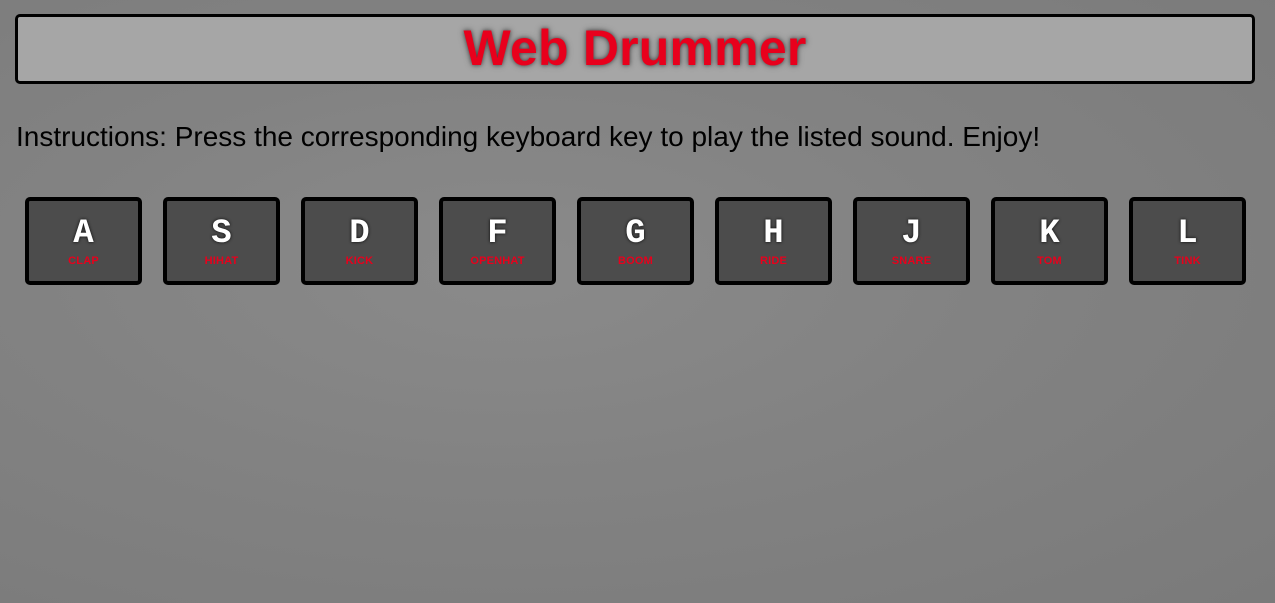 The image size is (1275, 603). What do you see at coordinates (497, 234) in the screenshot?
I see `key-letter: F` at bounding box center [497, 234].